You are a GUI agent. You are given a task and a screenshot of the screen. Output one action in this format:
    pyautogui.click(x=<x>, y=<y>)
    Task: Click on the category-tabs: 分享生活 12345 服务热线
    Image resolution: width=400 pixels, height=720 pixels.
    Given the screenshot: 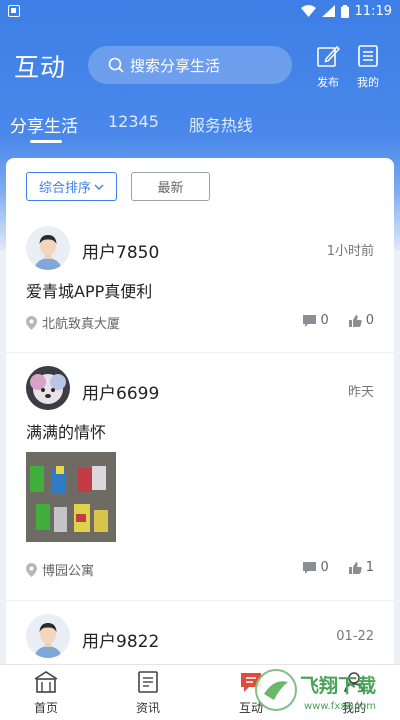 What is the action you would take?
    pyautogui.click(x=146, y=127)
    